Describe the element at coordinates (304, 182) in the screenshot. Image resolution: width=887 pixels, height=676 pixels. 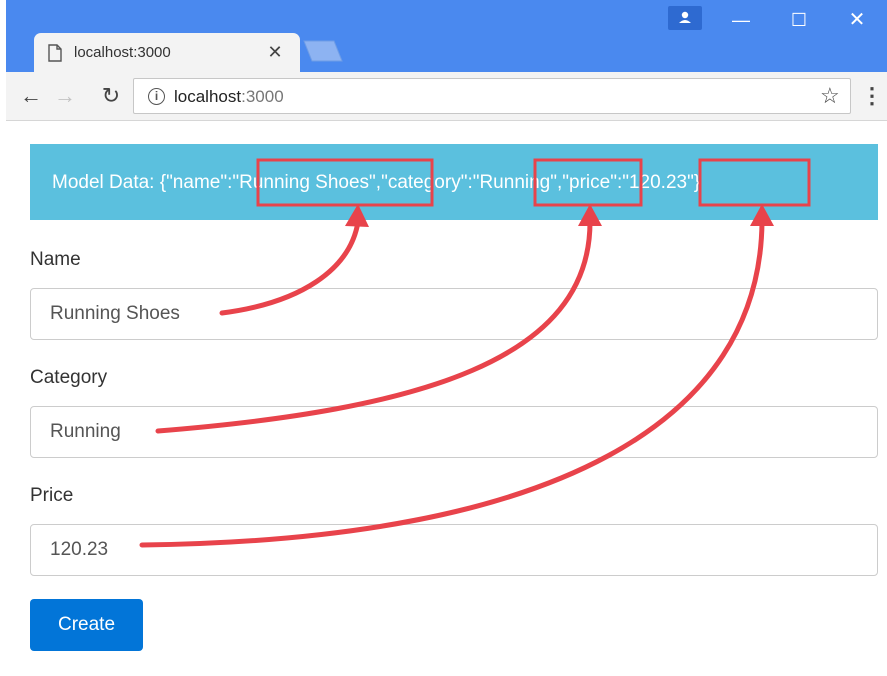
I see `model-name-value: "Running Shoes"` at that location.